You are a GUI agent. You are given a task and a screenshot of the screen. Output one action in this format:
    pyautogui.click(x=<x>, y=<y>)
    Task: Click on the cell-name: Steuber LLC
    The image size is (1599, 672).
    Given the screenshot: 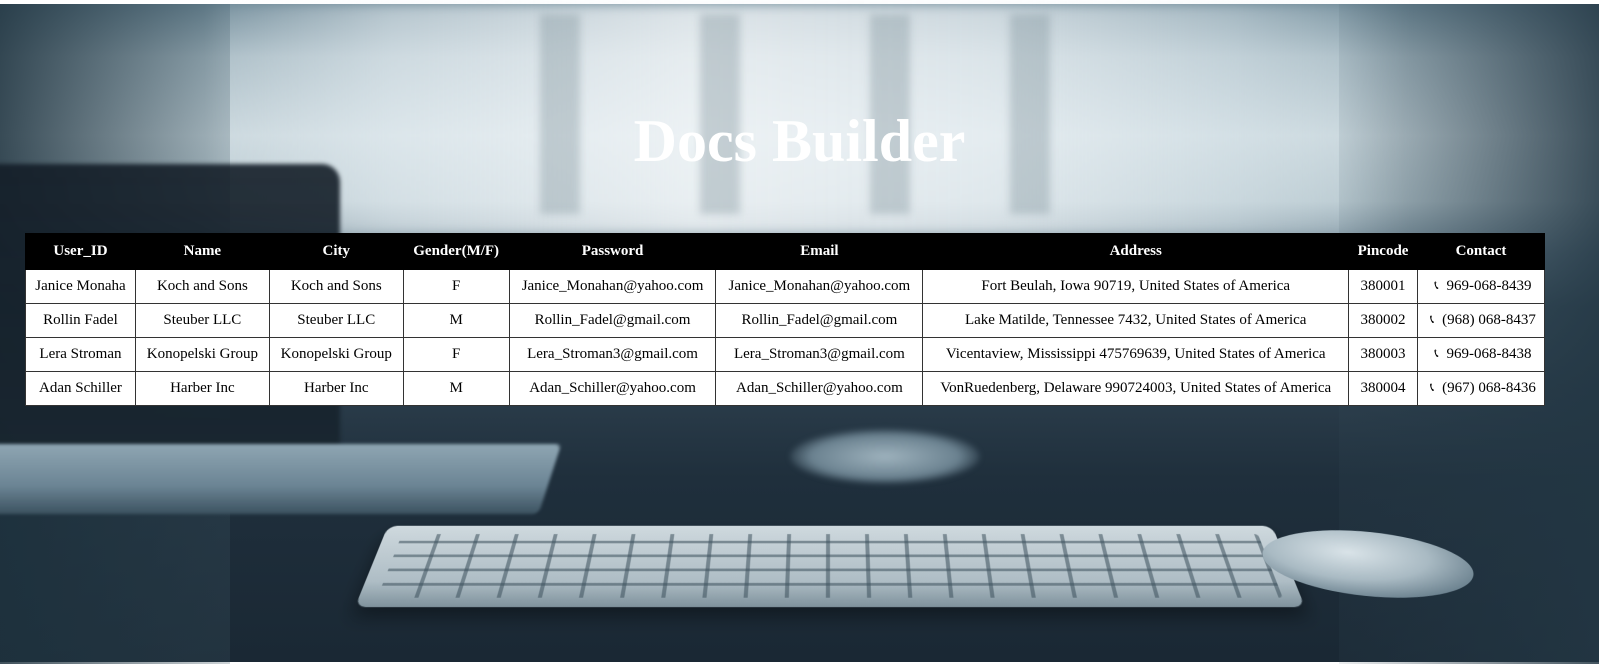 What is the action you would take?
    pyautogui.click(x=202, y=320)
    